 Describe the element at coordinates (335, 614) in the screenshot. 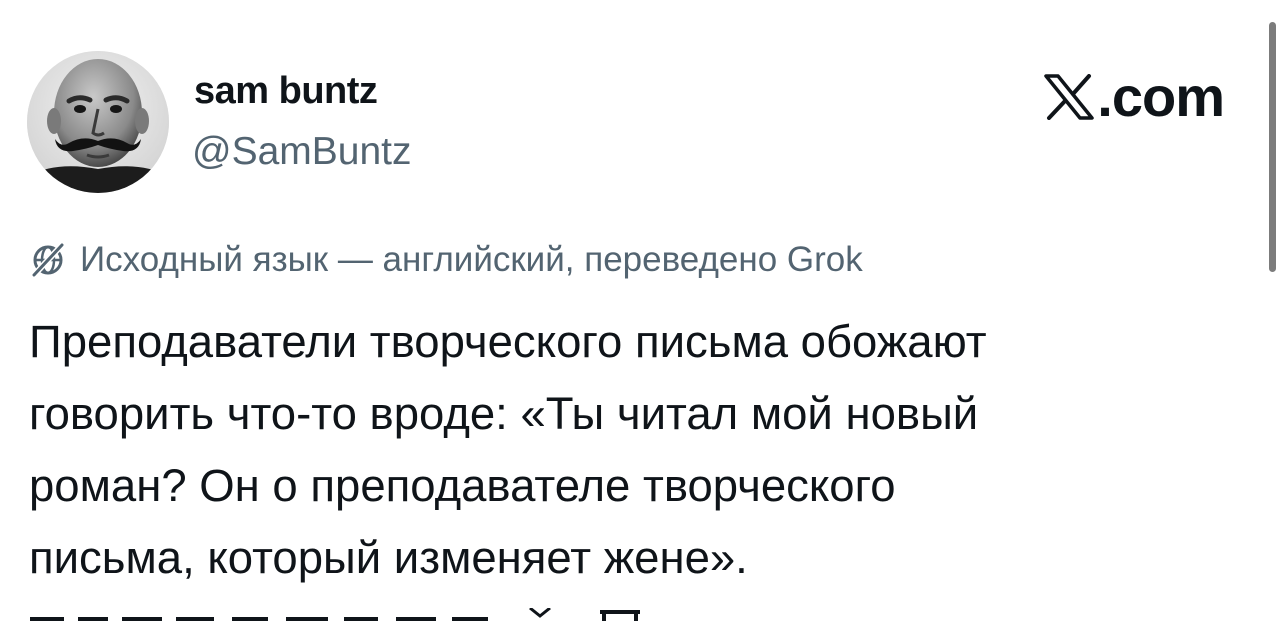

I see `clipped-glyph-tops` at that location.